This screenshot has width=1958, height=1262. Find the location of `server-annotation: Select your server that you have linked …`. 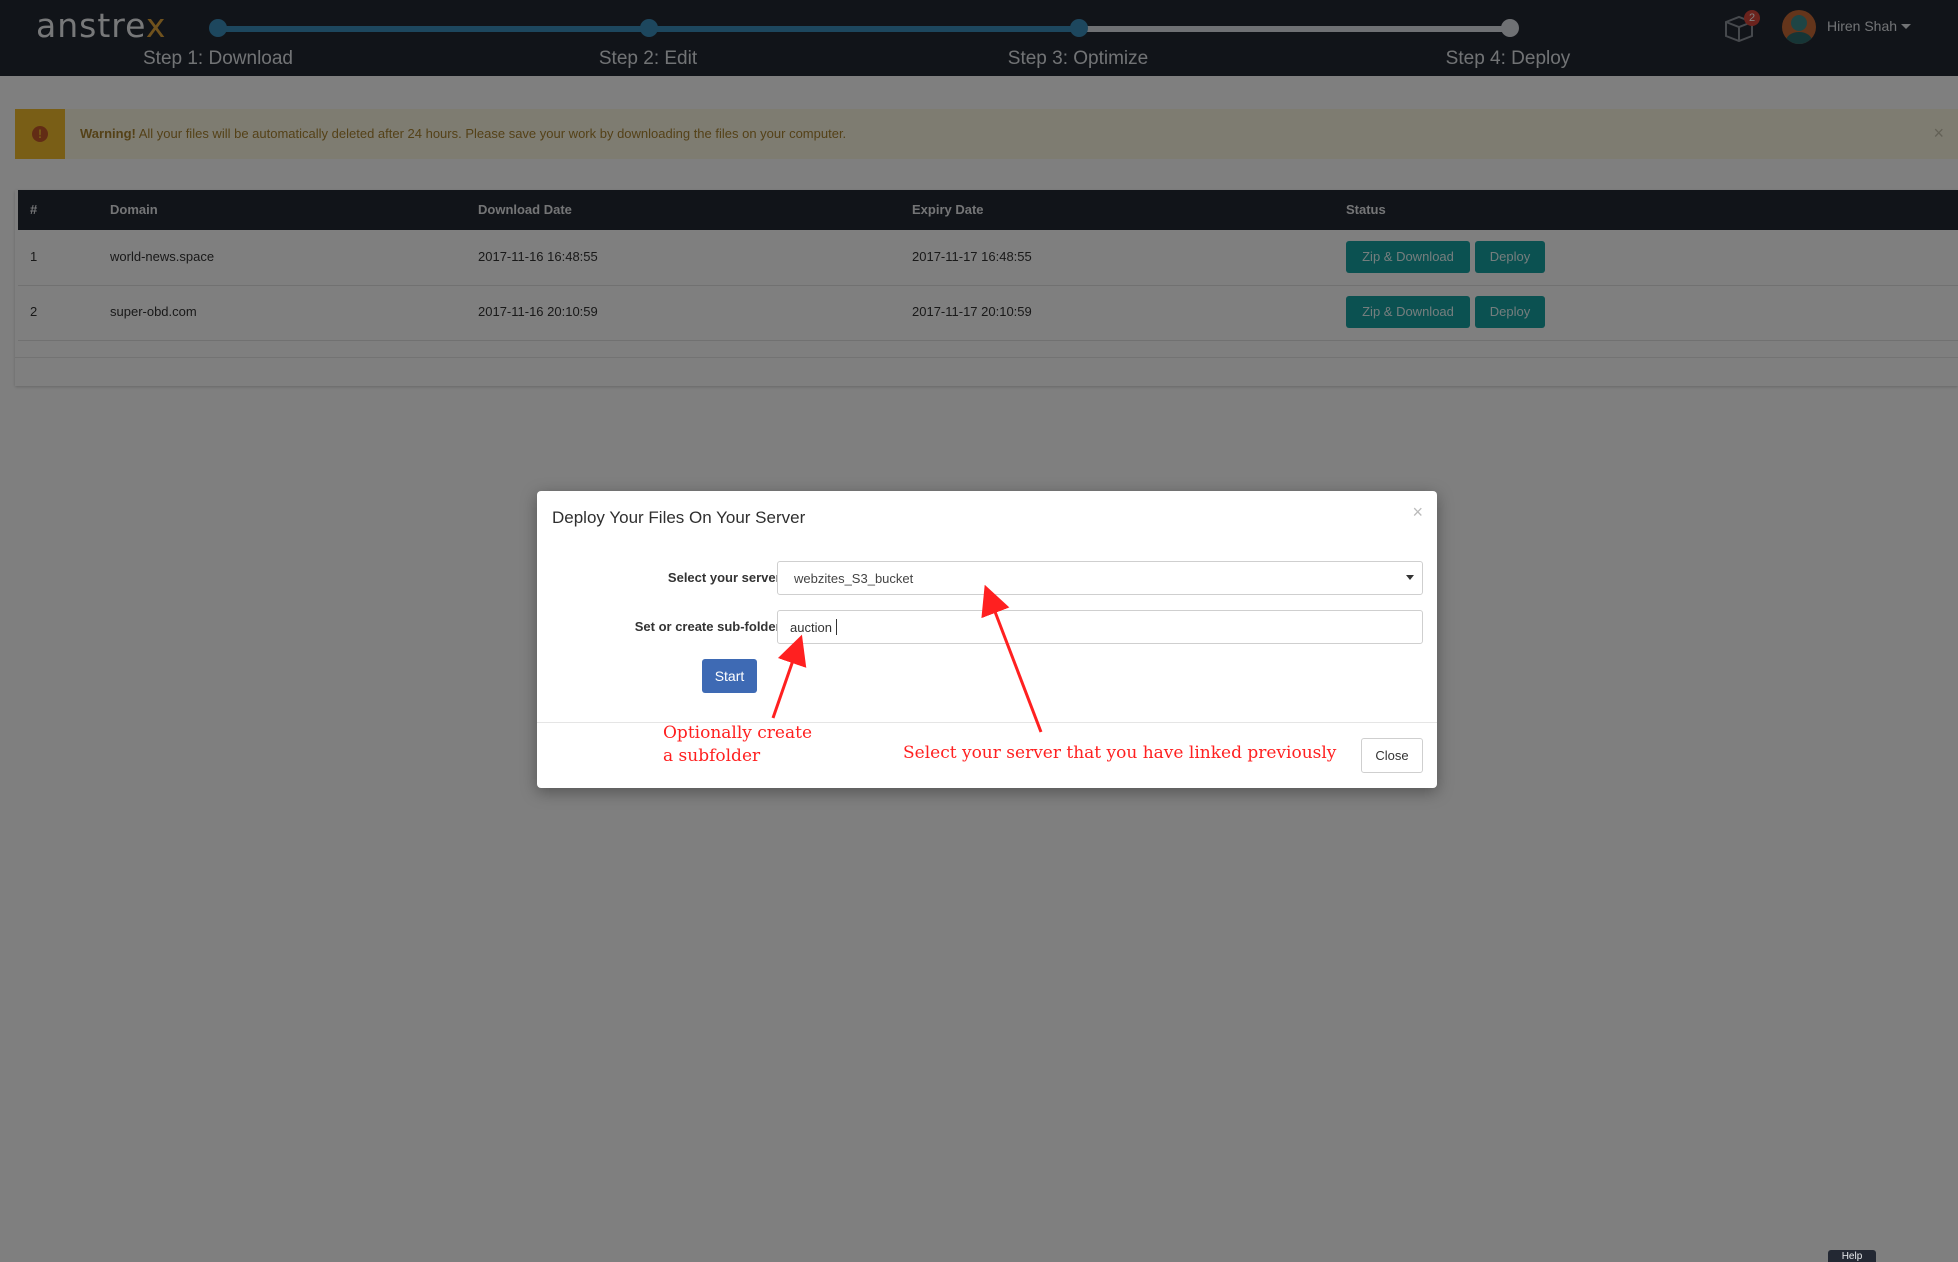

server-annotation: Select your server that you have linked … is located at coordinates (1120, 753).